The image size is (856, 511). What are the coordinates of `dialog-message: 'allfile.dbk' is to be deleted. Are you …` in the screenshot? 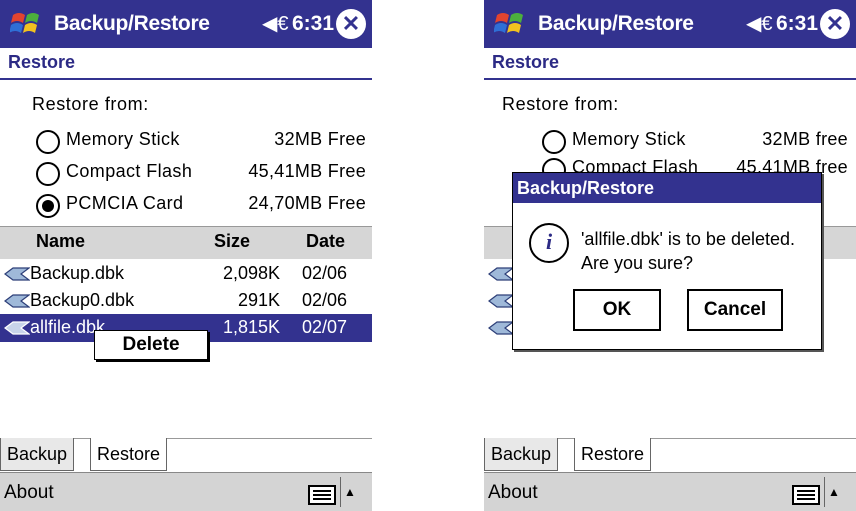 It's located at (688, 251).